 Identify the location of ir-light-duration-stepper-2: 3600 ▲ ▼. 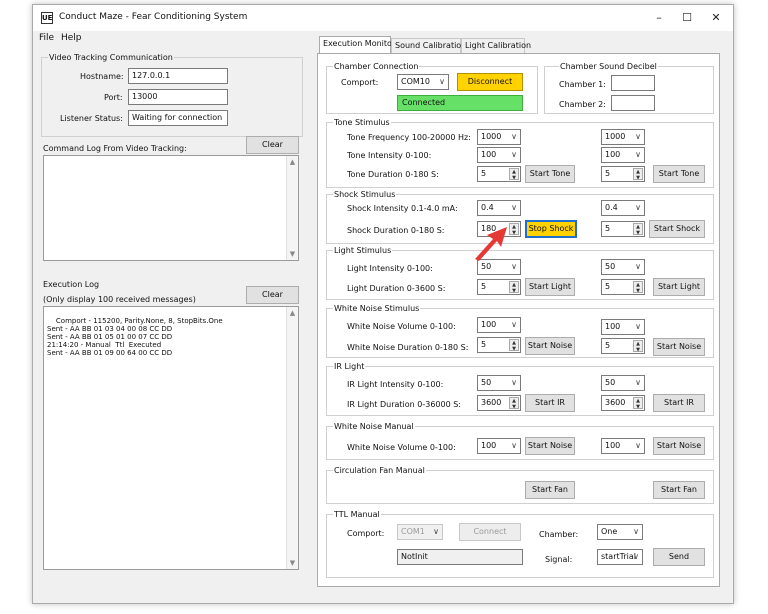
(623, 403).